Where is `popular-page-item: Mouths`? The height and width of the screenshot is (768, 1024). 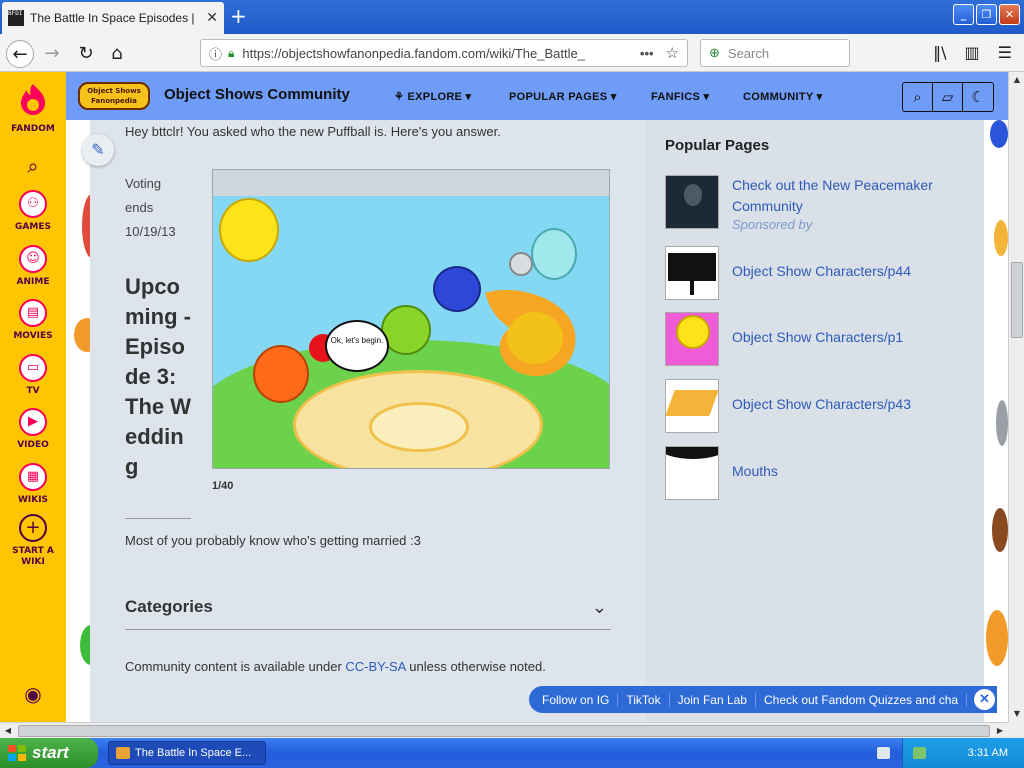 popular-page-item: Mouths is located at coordinates (820, 473).